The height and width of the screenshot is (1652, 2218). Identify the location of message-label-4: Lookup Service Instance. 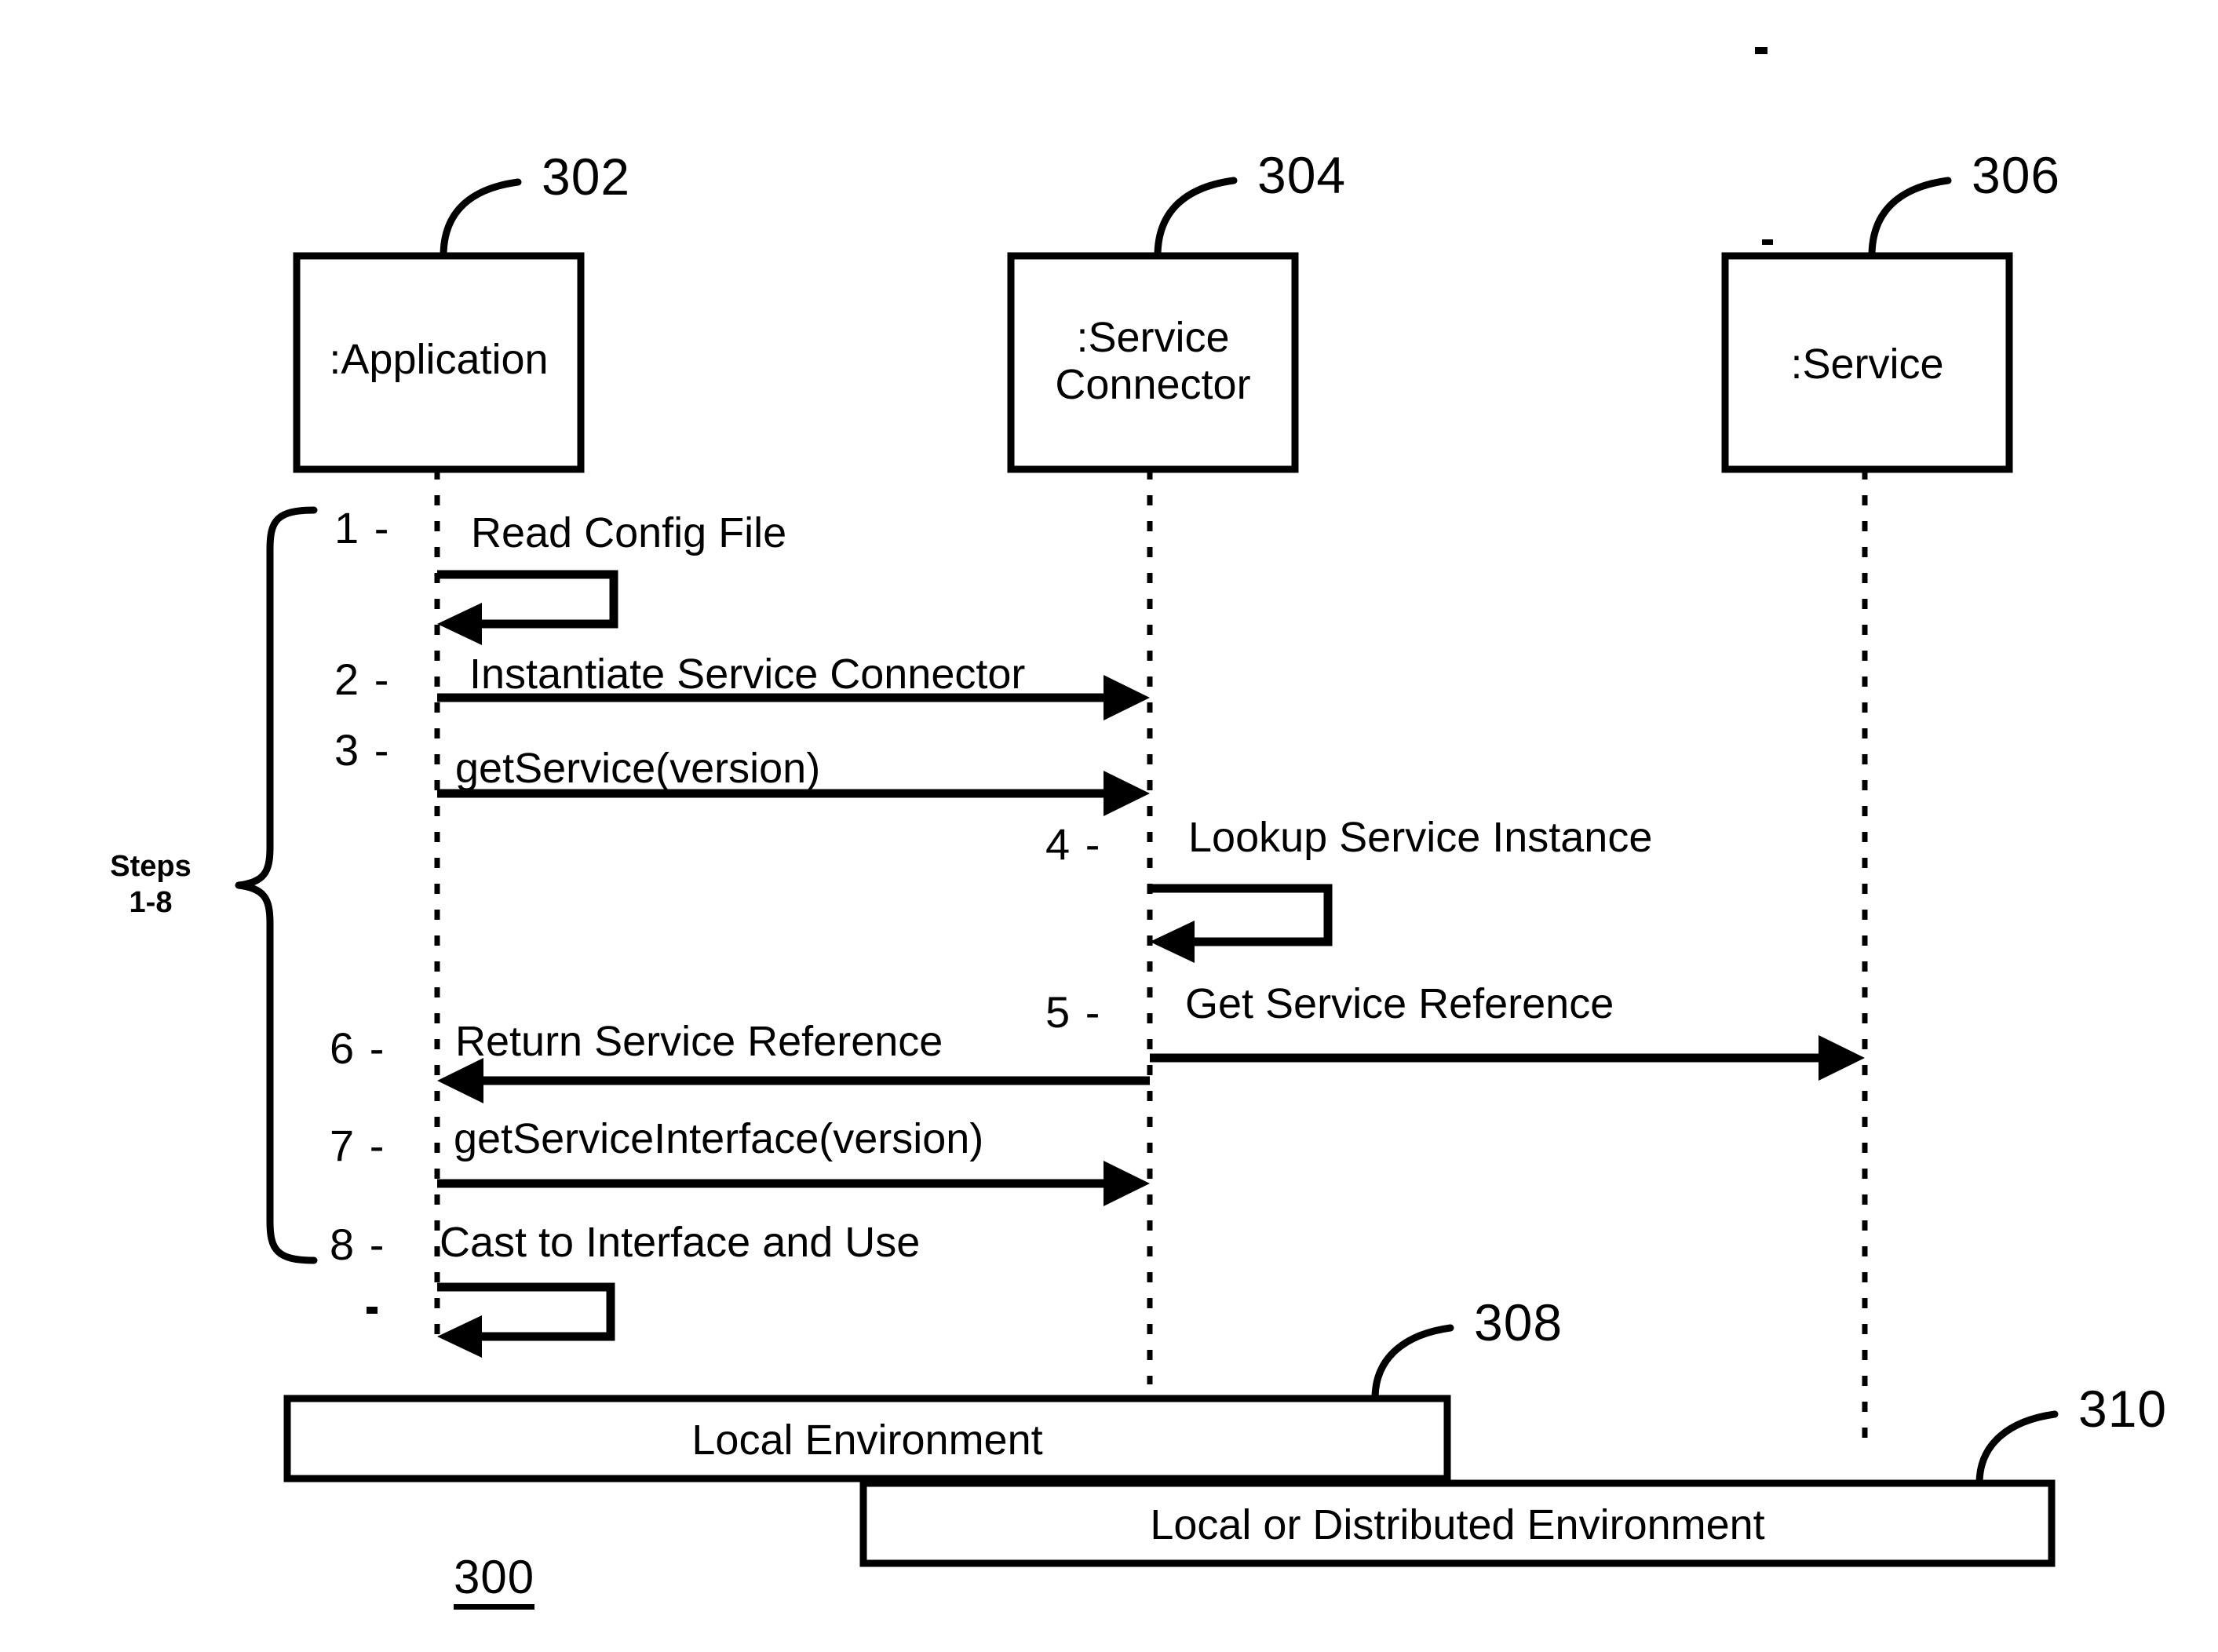
(1420, 837).